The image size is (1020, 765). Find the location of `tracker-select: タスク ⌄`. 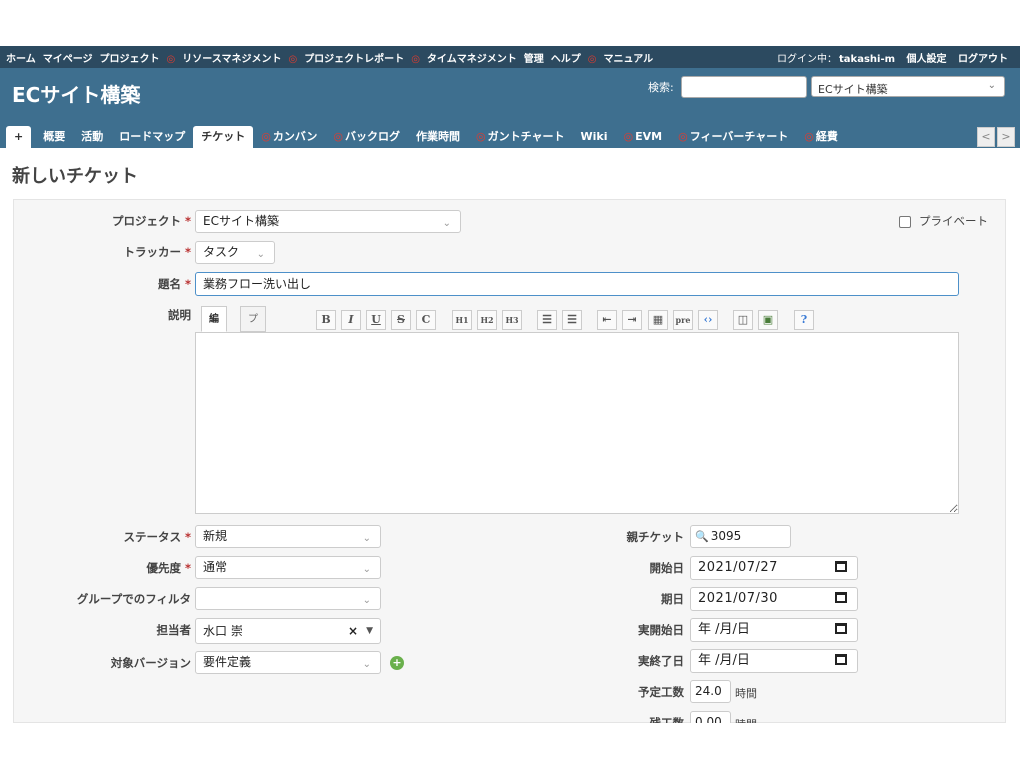

tracker-select: タスク ⌄ is located at coordinates (235, 252).